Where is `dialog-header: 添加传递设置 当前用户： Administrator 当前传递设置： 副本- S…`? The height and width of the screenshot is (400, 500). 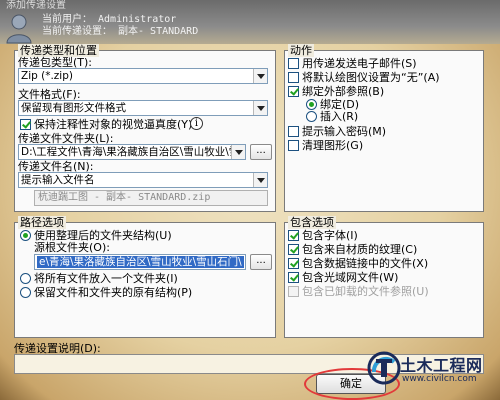
dialog-header: 添加传递设置 当前用户： Administrator 当前传递设置： 副本- S… is located at coordinates (250, 22).